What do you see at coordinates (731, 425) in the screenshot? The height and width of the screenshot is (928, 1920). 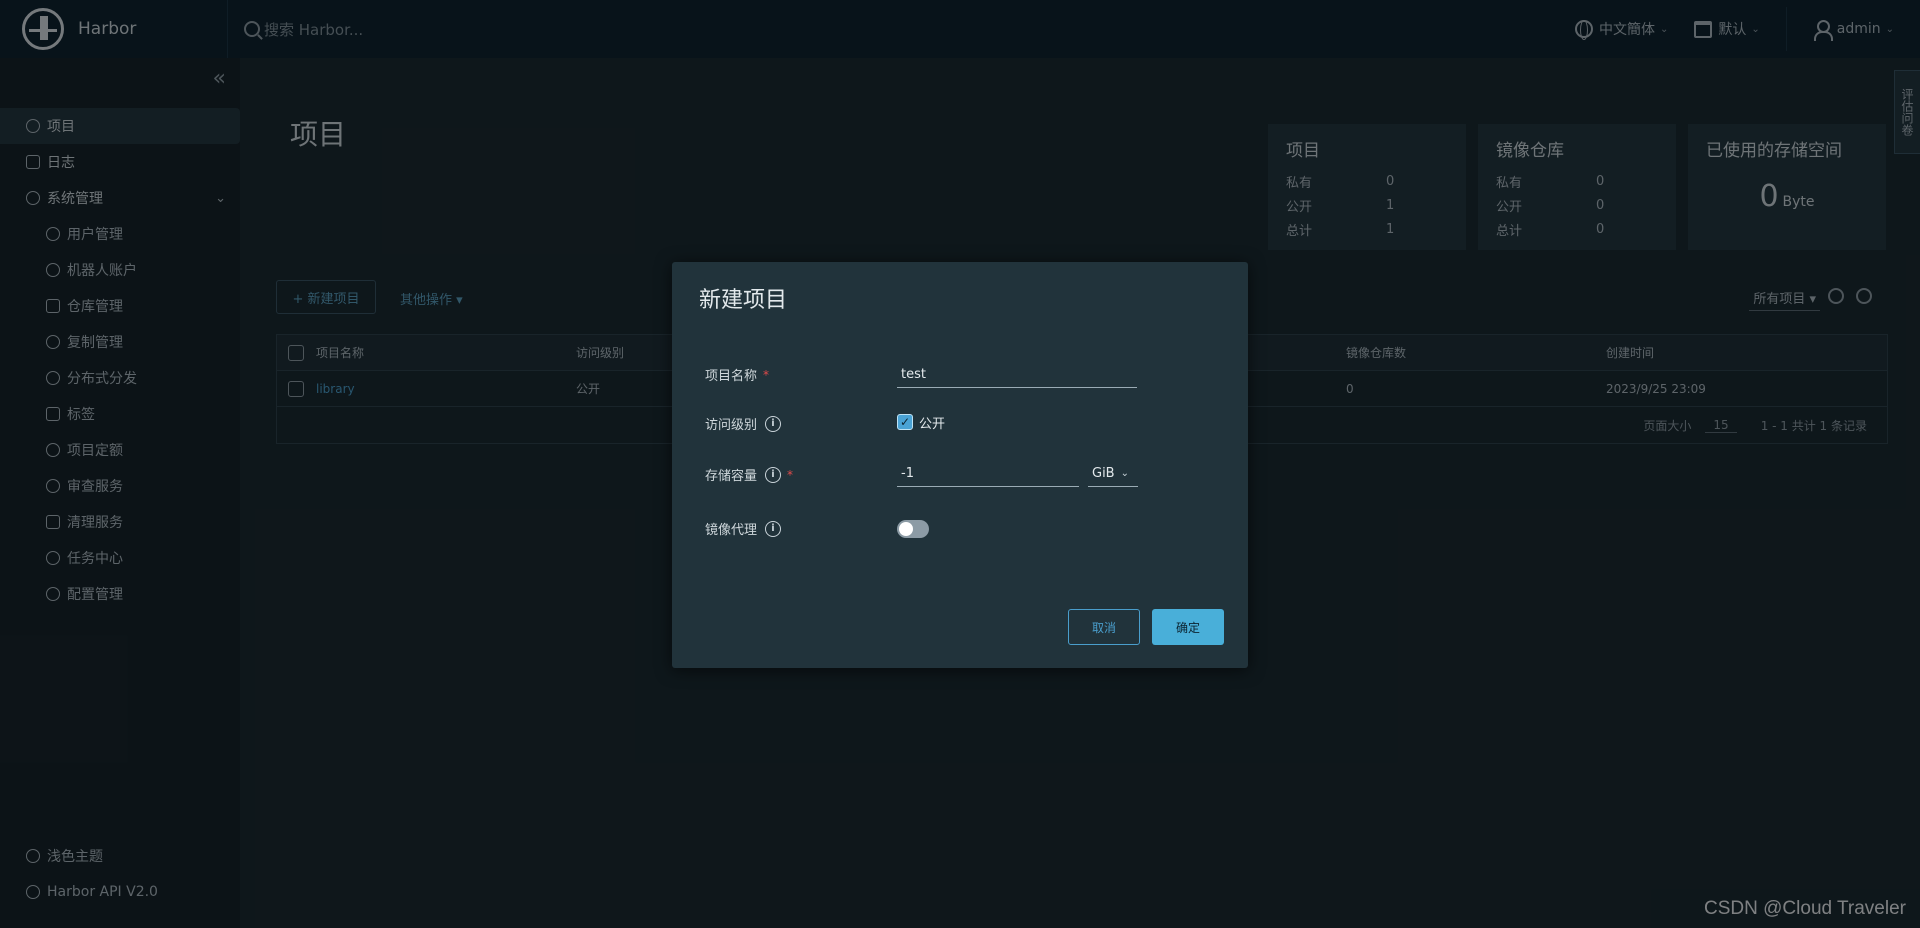 I see `label-text: 访问级别` at bounding box center [731, 425].